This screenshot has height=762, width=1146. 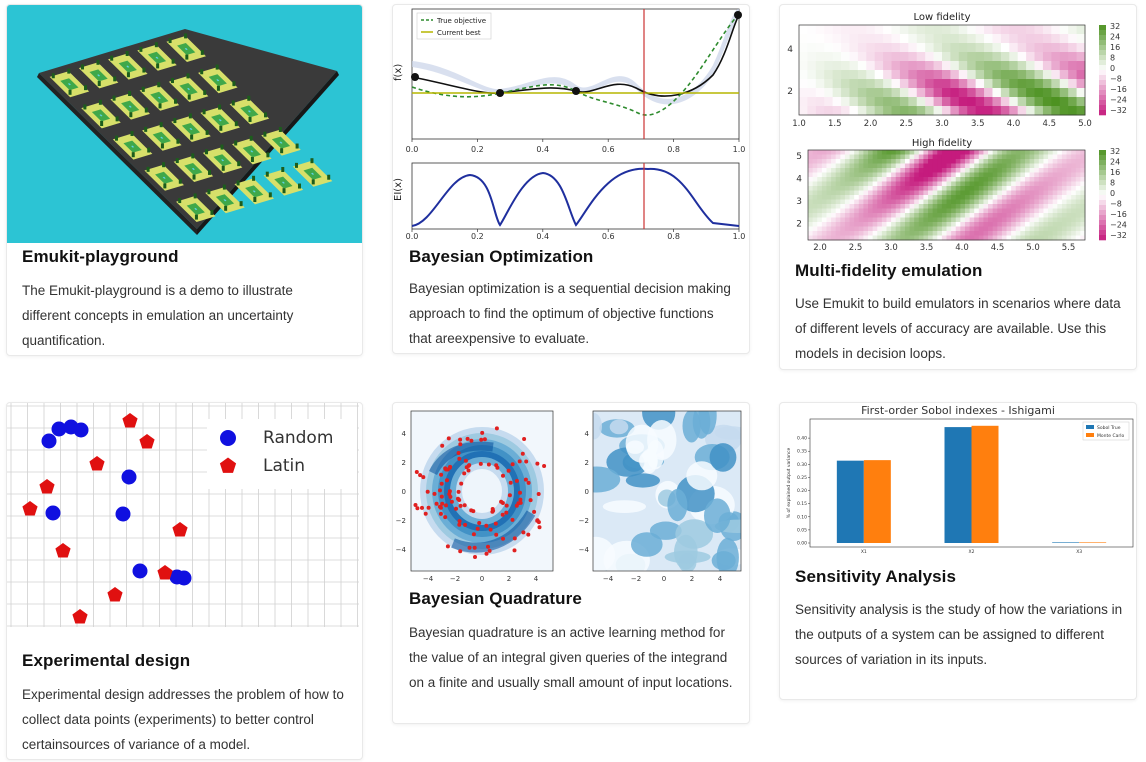 What do you see at coordinates (509, 579) in the screenshot?
I see `x-tick-label: 2` at bounding box center [509, 579].